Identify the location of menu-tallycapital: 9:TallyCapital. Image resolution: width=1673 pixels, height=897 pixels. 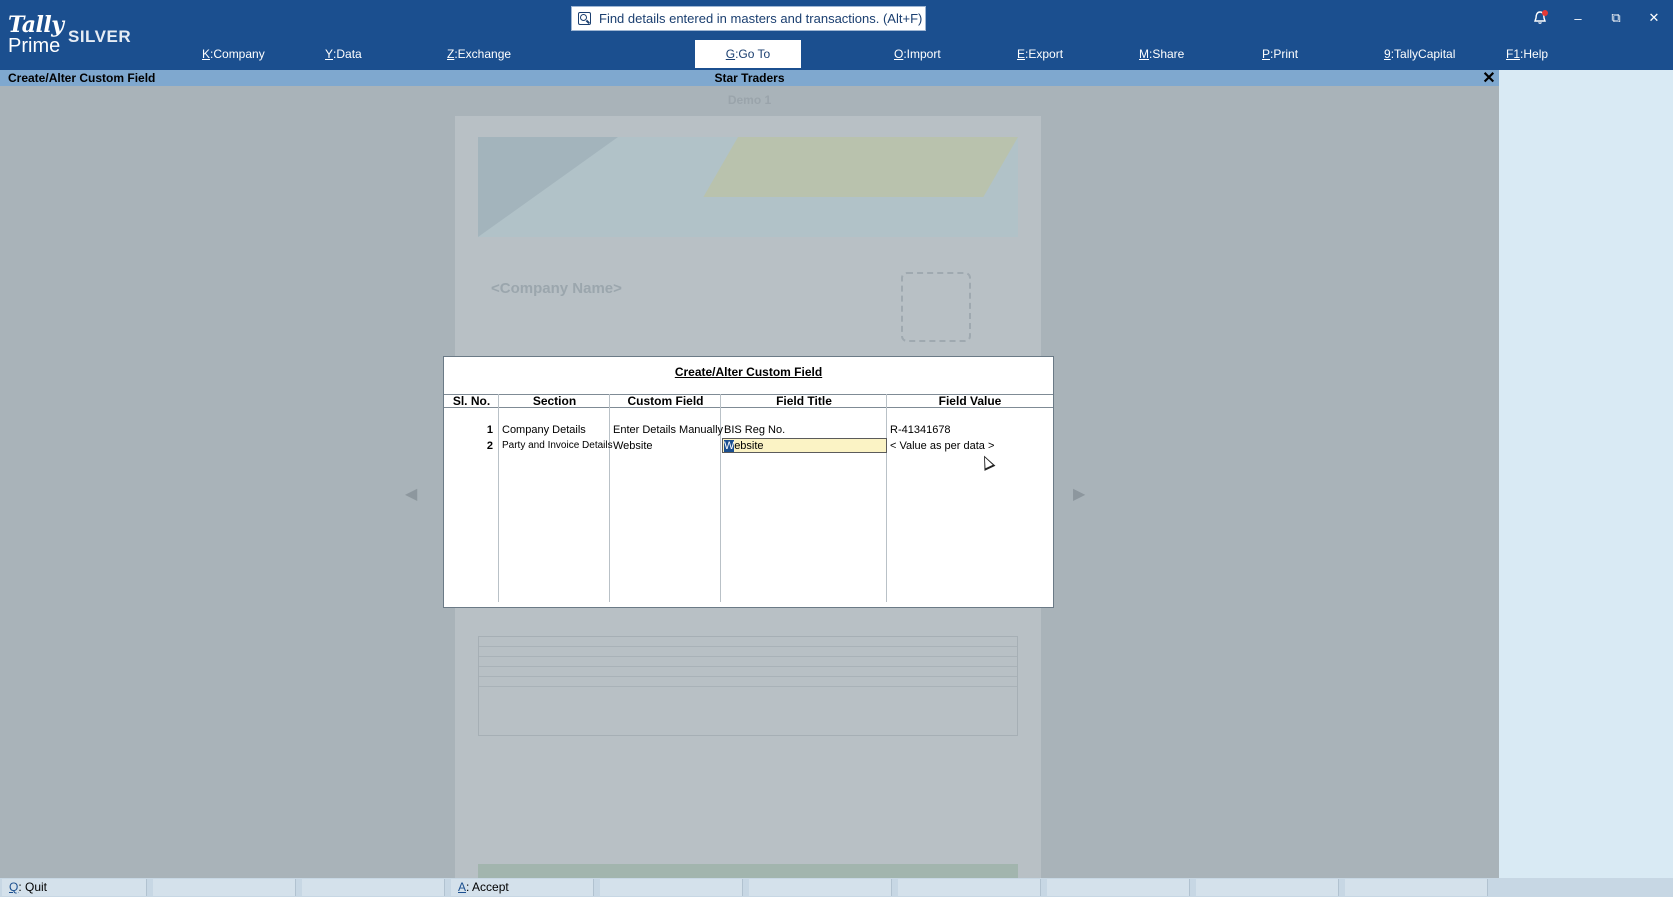
(1419, 54).